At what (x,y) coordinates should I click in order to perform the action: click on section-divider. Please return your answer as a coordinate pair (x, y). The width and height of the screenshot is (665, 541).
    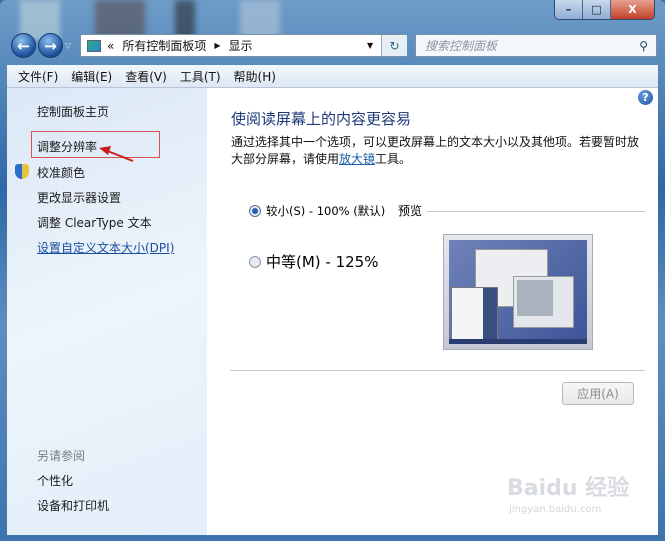
    Looking at the image, I should click on (437, 370).